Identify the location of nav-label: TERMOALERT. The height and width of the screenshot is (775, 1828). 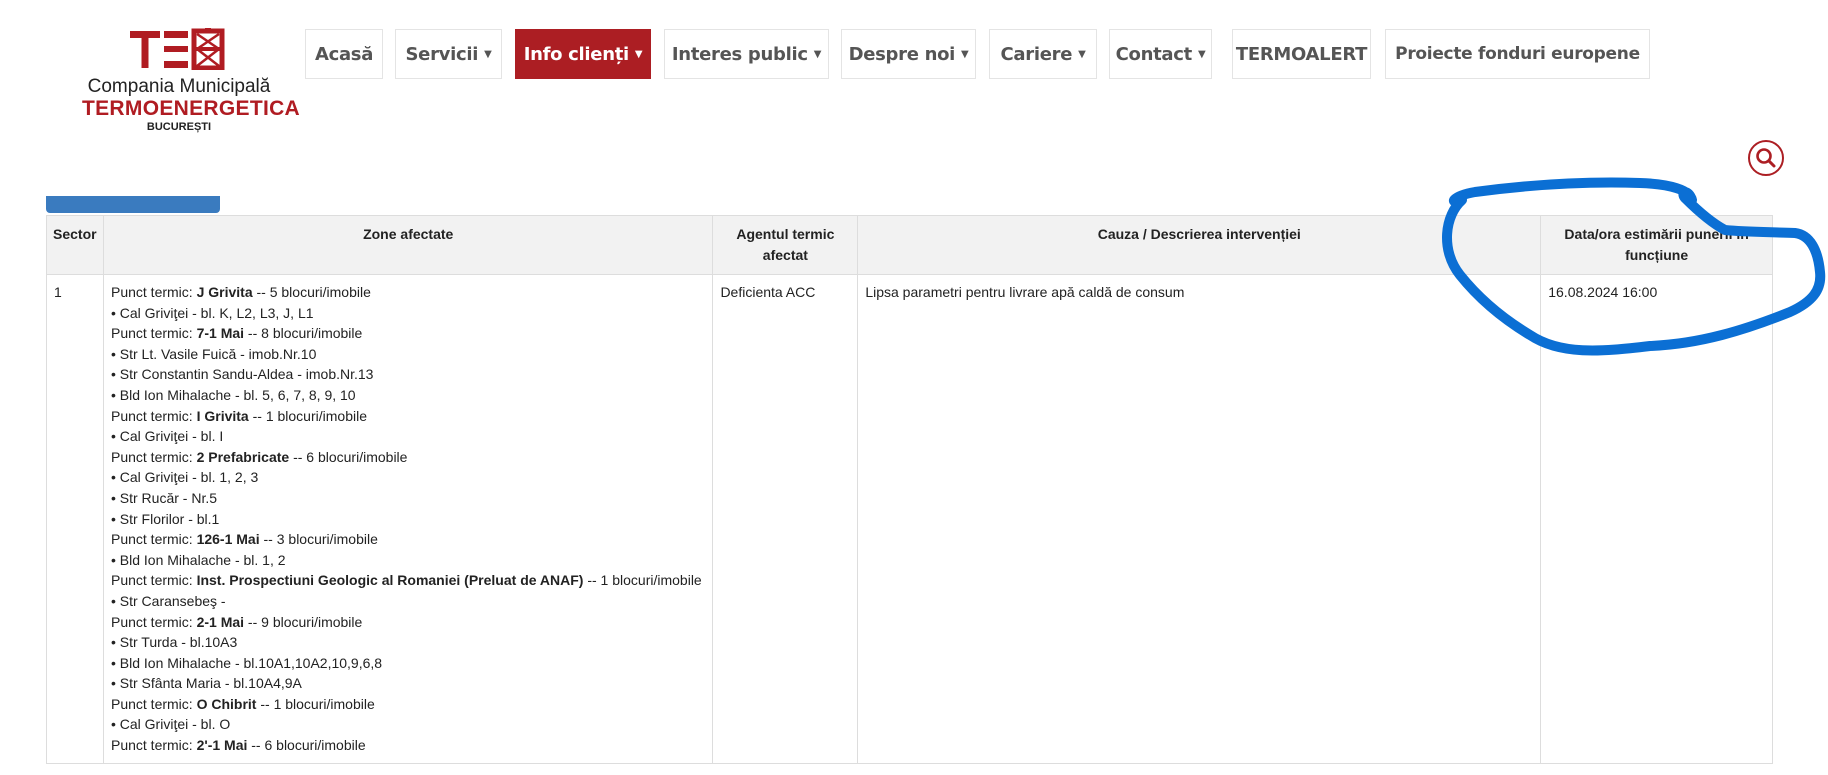
(1301, 54).